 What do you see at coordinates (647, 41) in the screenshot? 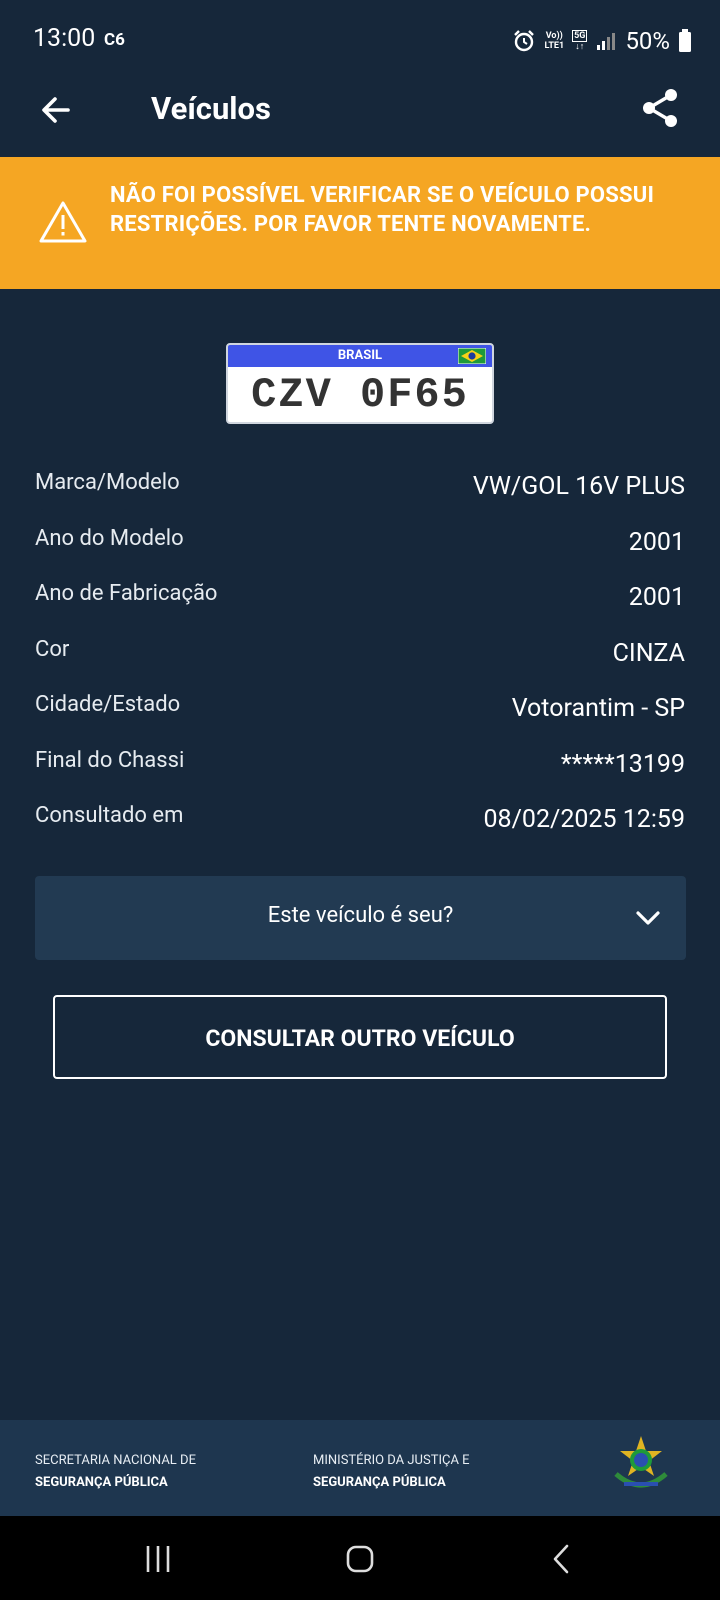
I see `battery-percent: 50%` at bounding box center [647, 41].